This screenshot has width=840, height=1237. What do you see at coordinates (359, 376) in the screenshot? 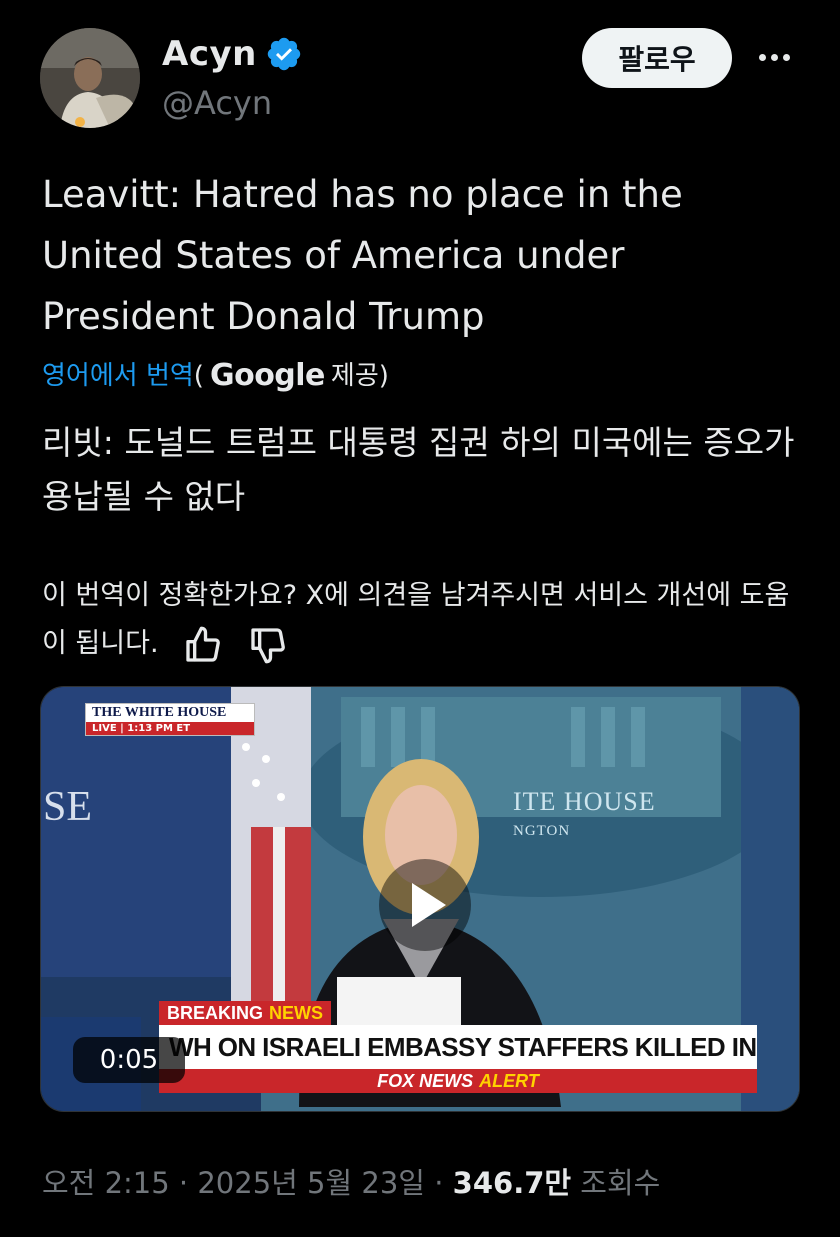
I see `provider-suffix: 제공)` at bounding box center [359, 376].